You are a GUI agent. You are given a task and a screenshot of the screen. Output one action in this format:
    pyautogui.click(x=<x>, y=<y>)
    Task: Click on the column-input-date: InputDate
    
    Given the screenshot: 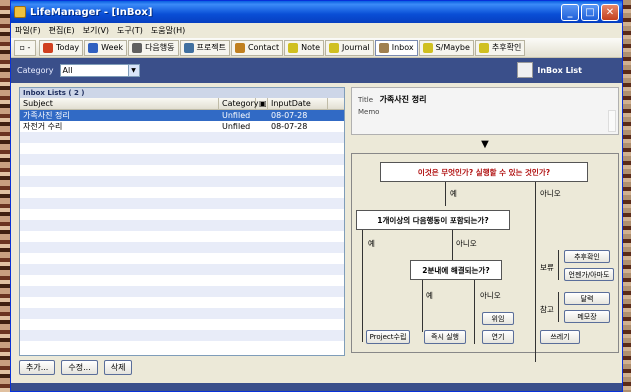 What is the action you would take?
    pyautogui.click(x=298, y=103)
    